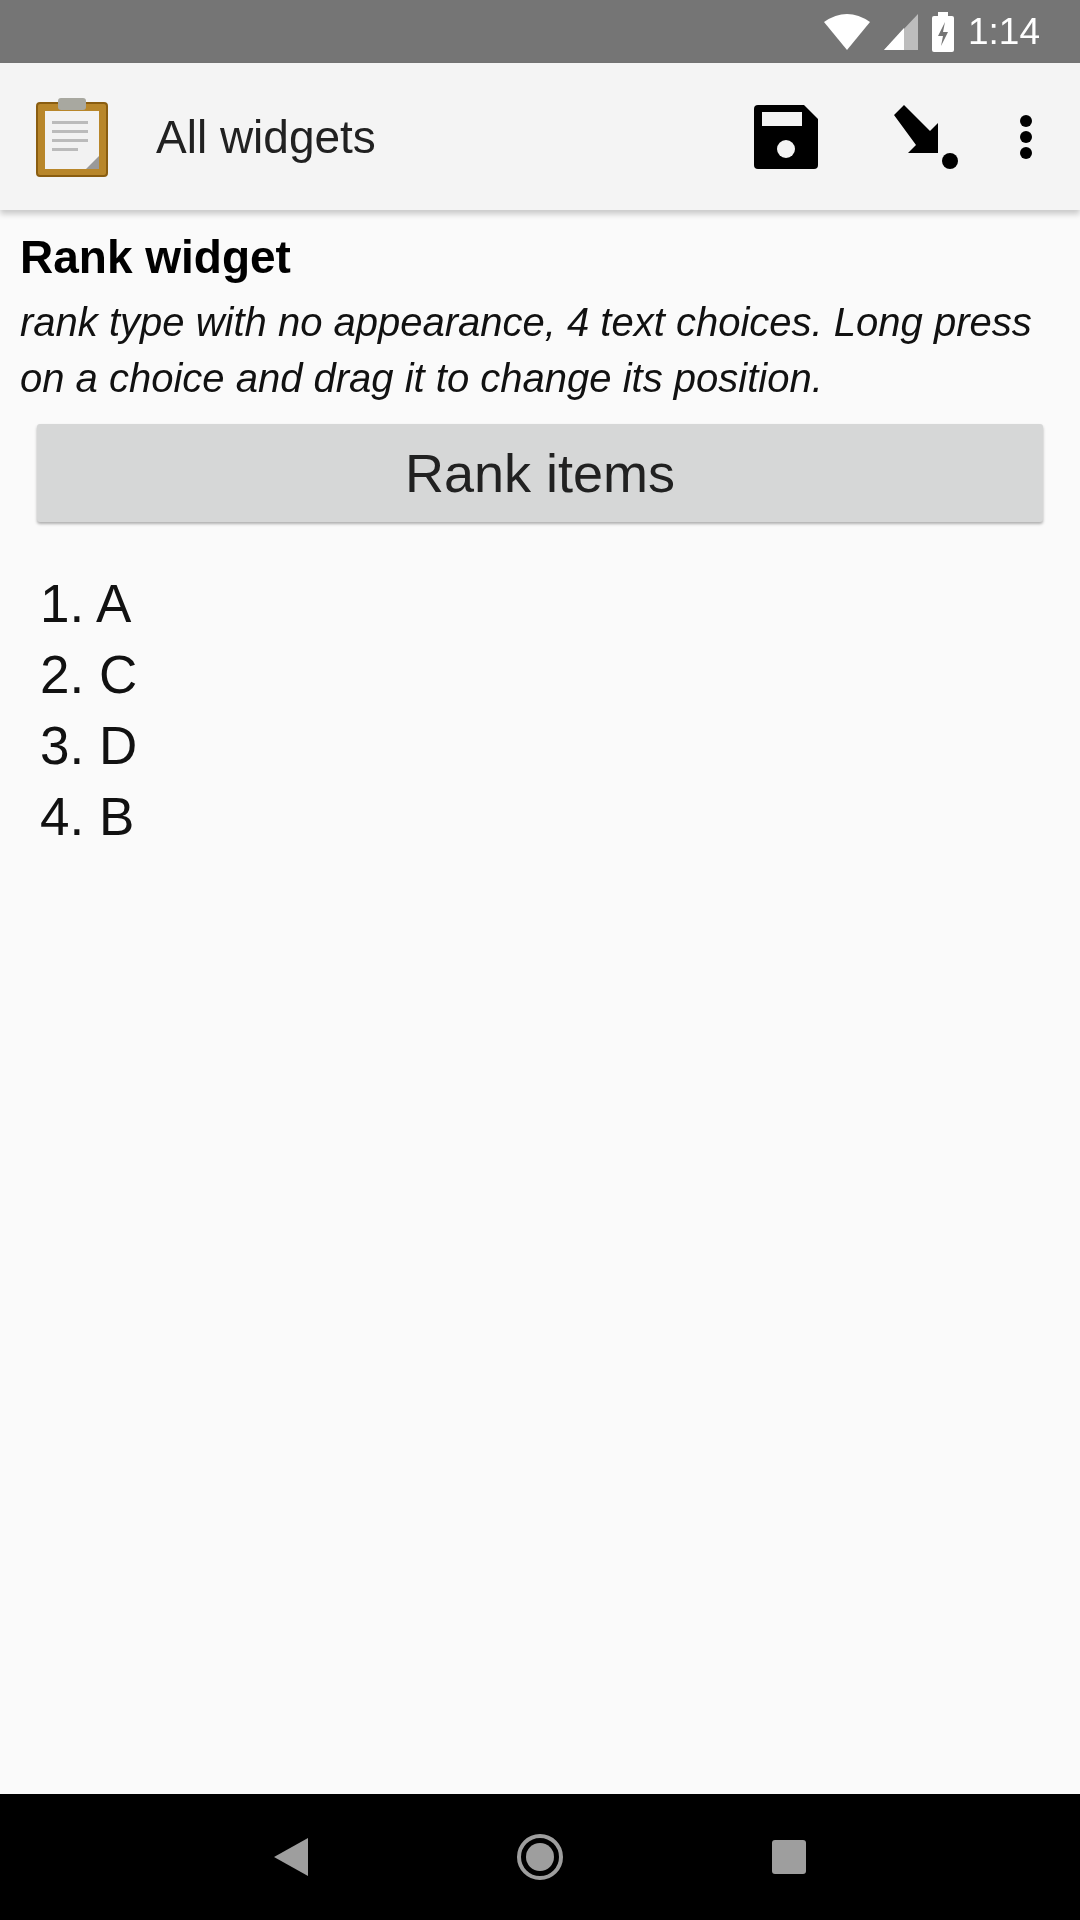  I want to click on ranked-item: 4. B, so click(88, 817).